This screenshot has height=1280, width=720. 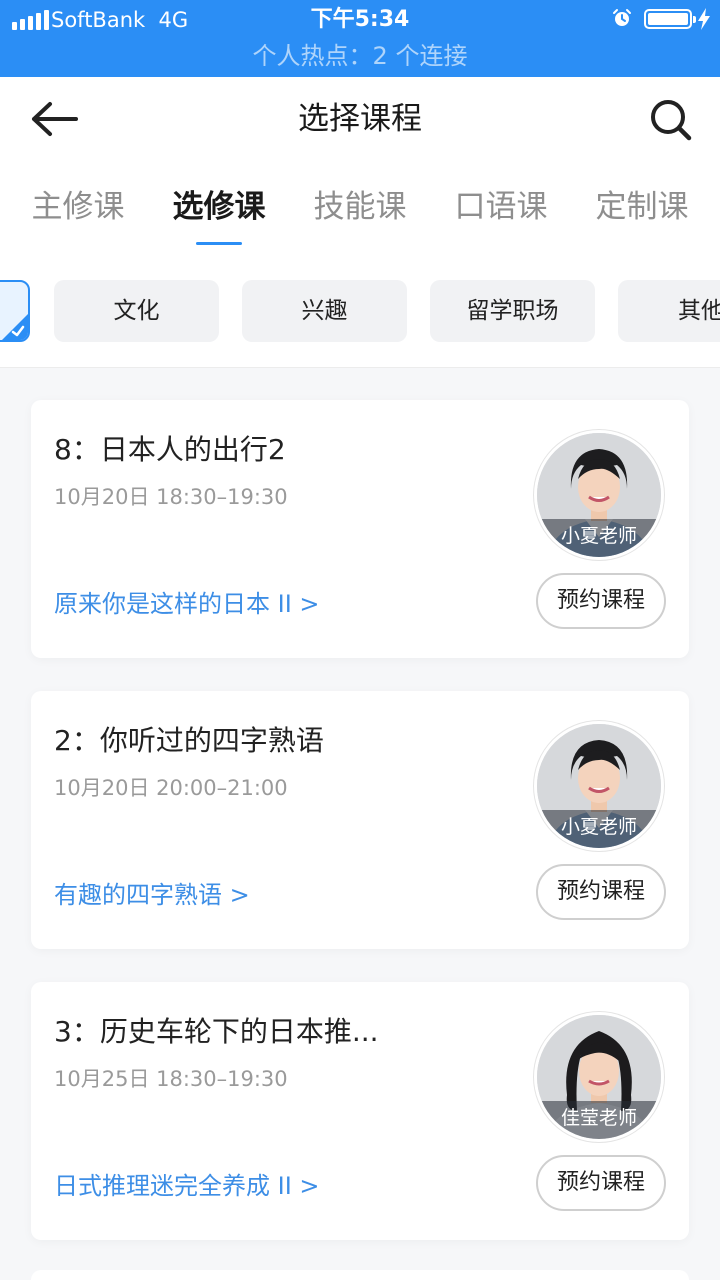 What do you see at coordinates (360, 56) in the screenshot?
I see `hotspot-banner: 个人热点：2 个连接` at bounding box center [360, 56].